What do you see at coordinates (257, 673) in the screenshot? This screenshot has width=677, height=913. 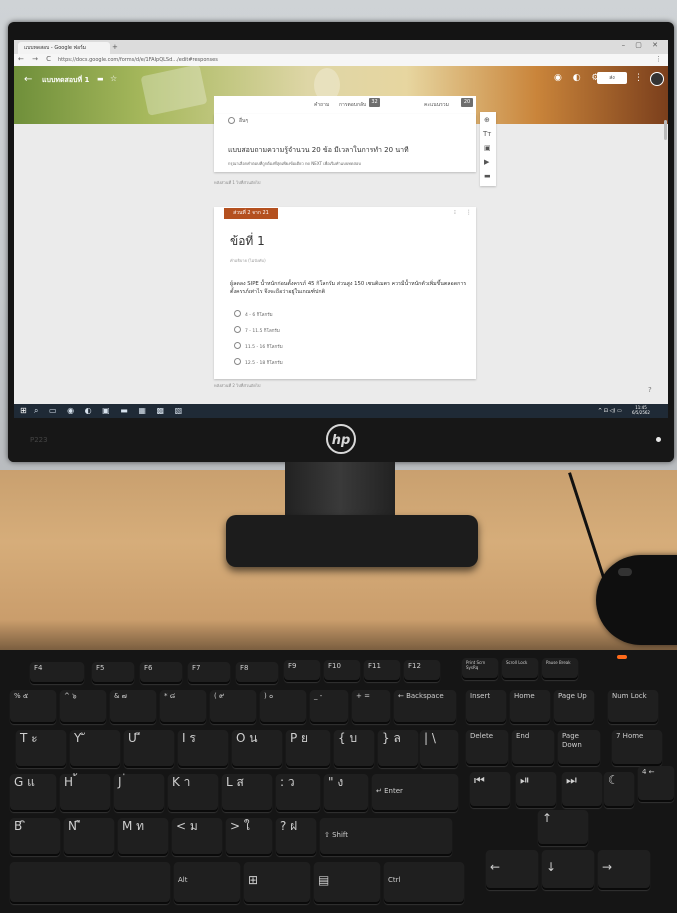 I see `key-f8: F8` at bounding box center [257, 673].